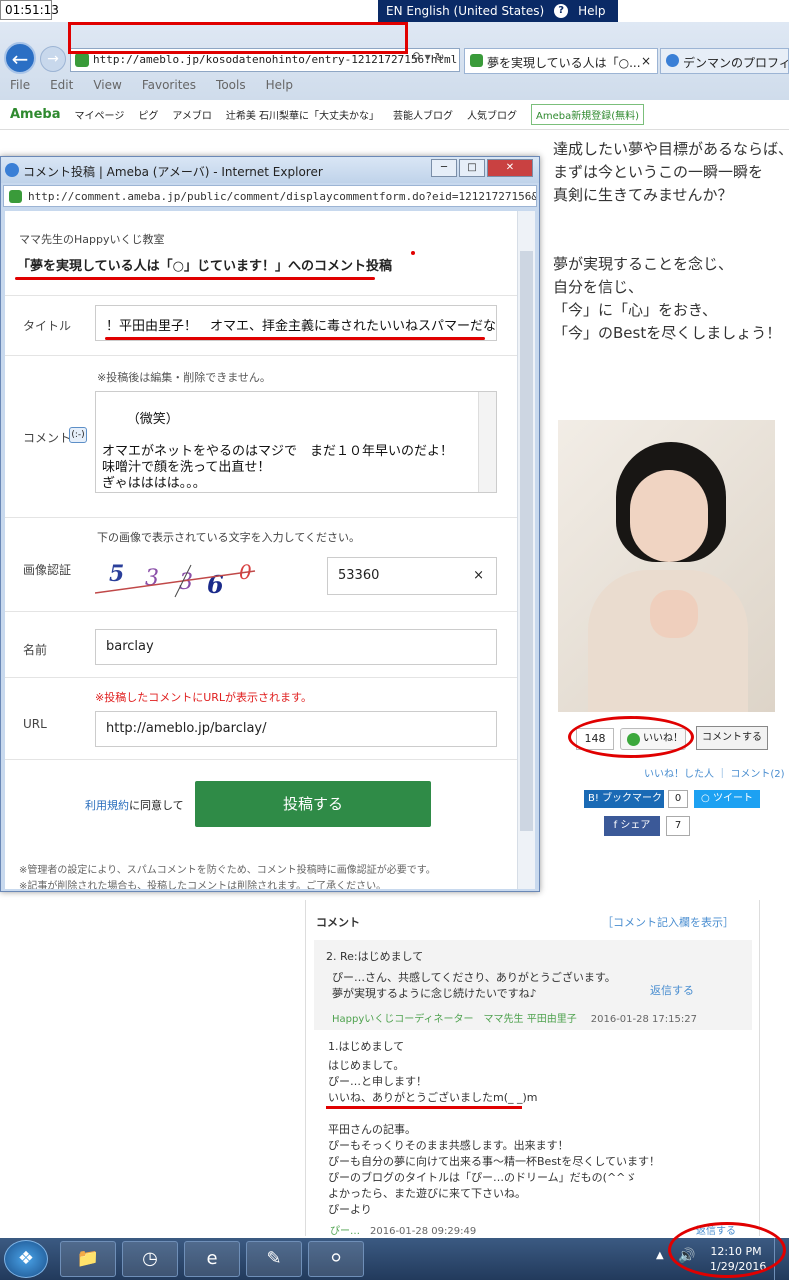 The width and height of the screenshot is (789, 1280). Describe the element at coordinates (20, 85) in the screenshot. I see `menu-file: File` at that location.